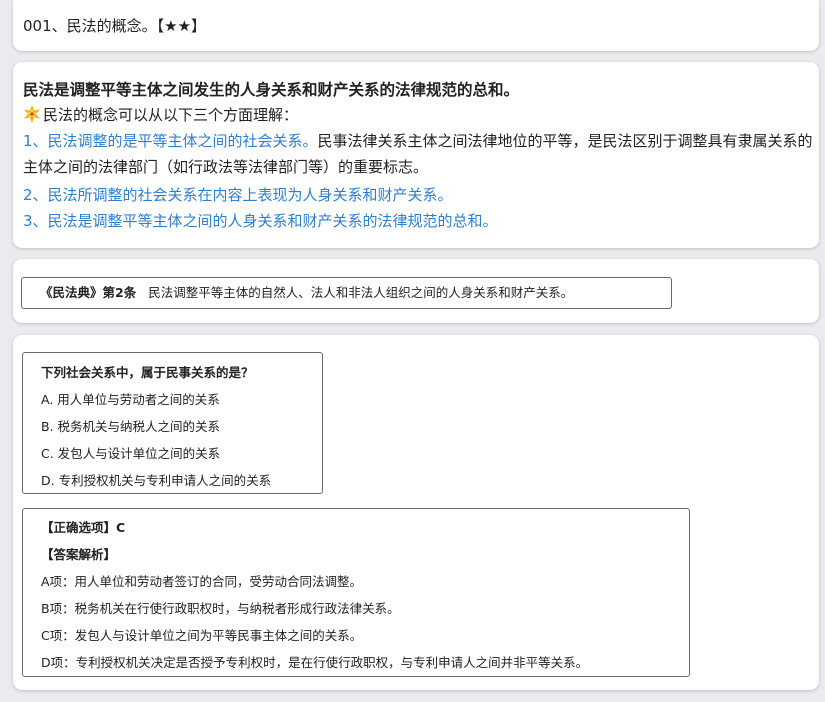 The image size is (825, 702). Describe the element at coordinates (416, 25) in the screenshot. I see `title-card: 001、民法的概念。【★★】` at that location.